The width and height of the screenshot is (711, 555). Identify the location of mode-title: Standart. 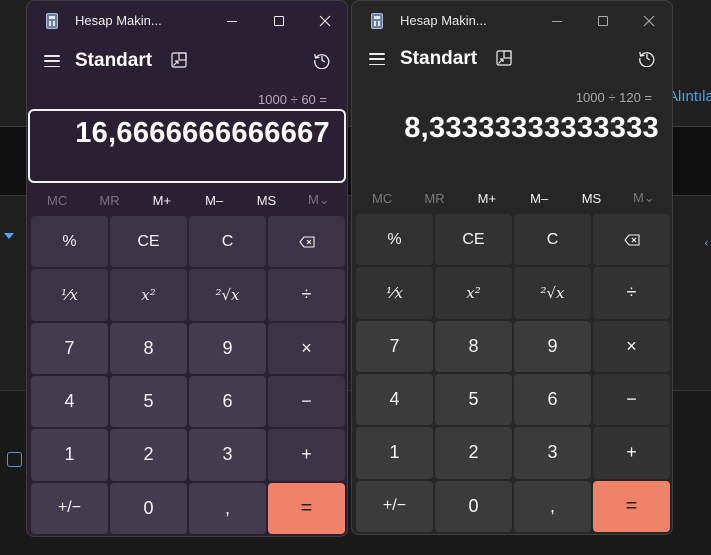
(114, 60).